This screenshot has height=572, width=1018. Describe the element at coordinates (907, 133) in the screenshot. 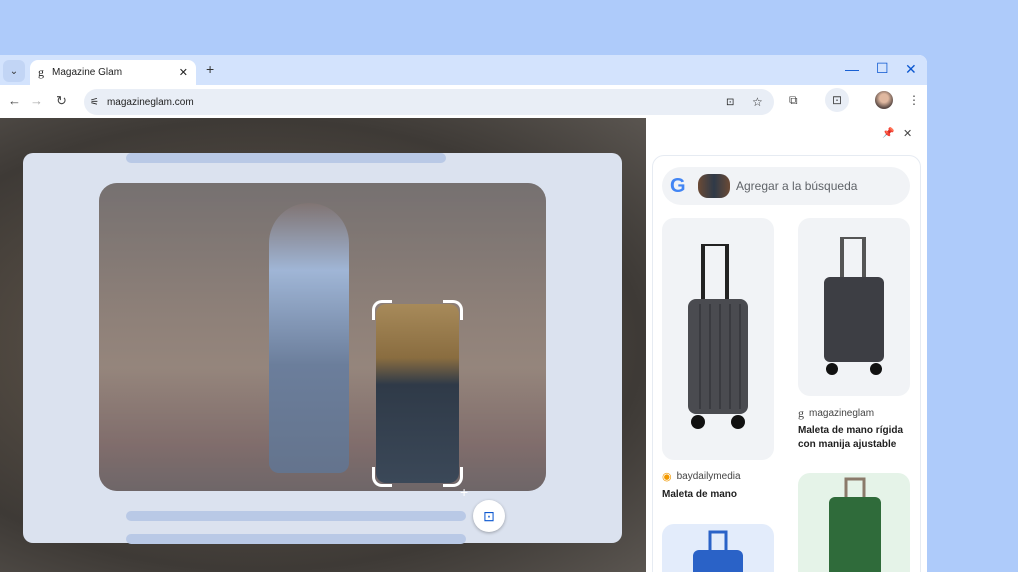

I see `panel-close-icon: ✕` at that location.